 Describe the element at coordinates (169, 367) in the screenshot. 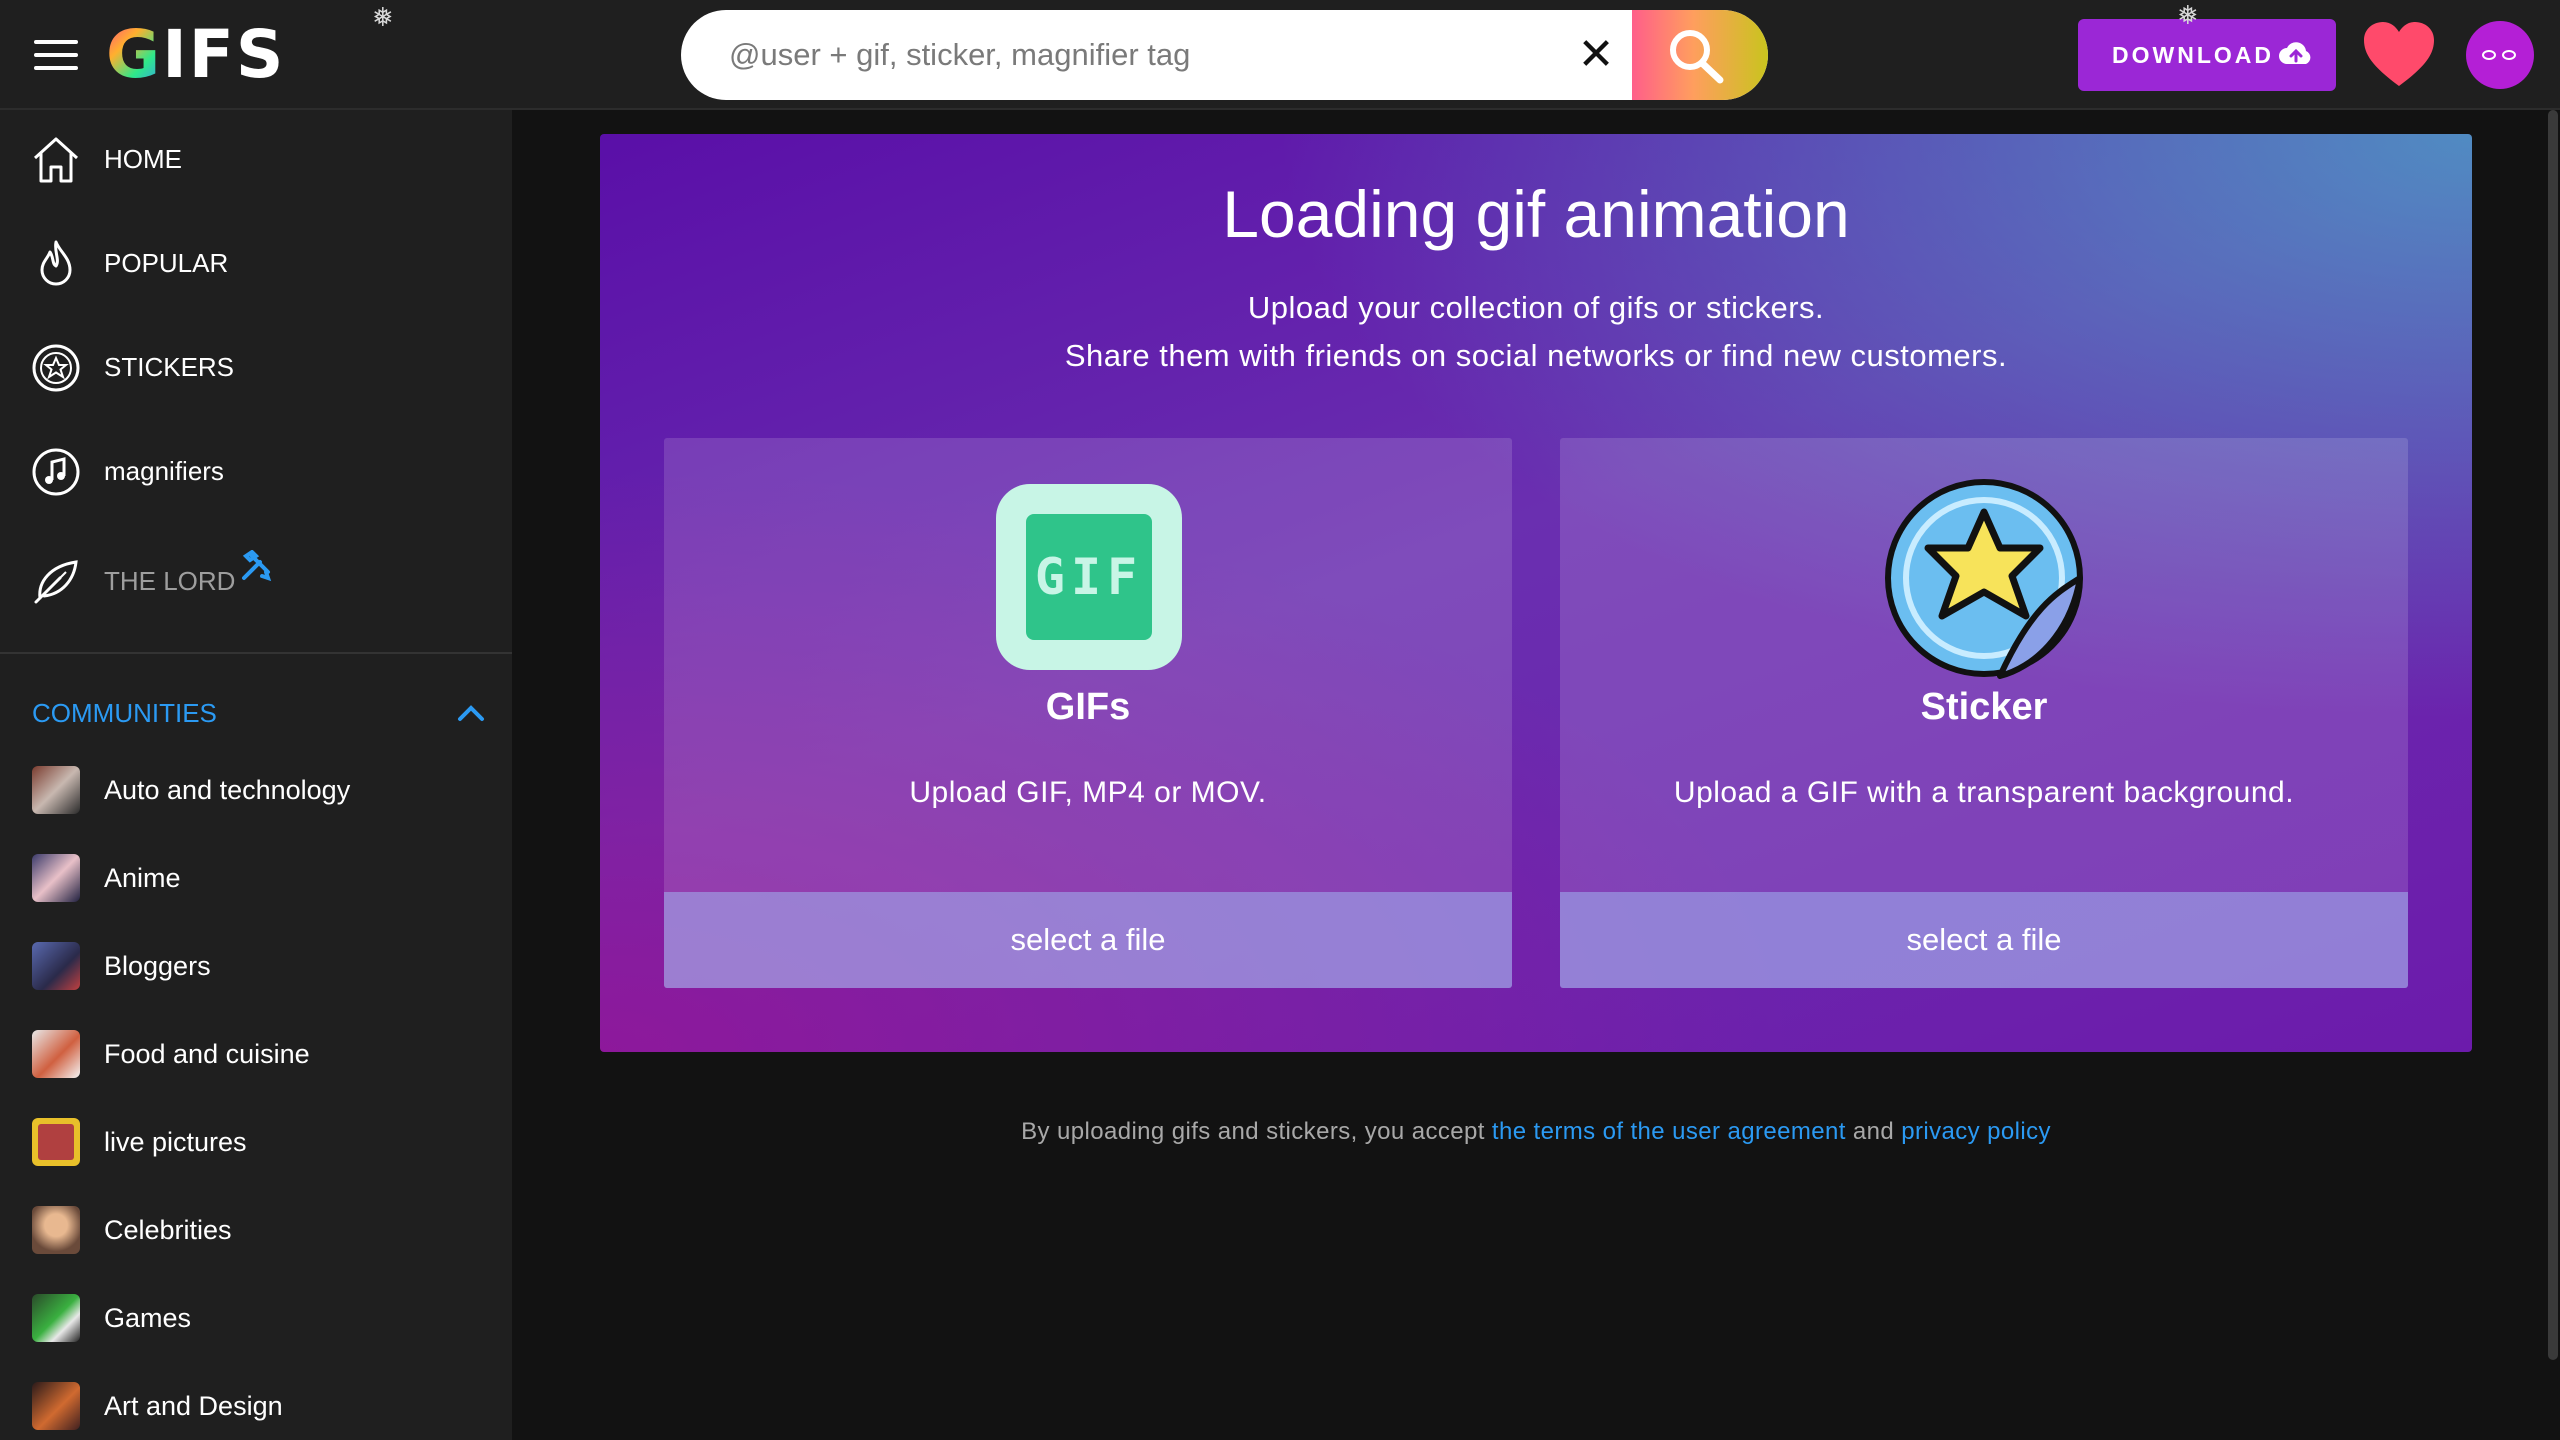

I see `sidebar-item-label: STICKERS` at that location.